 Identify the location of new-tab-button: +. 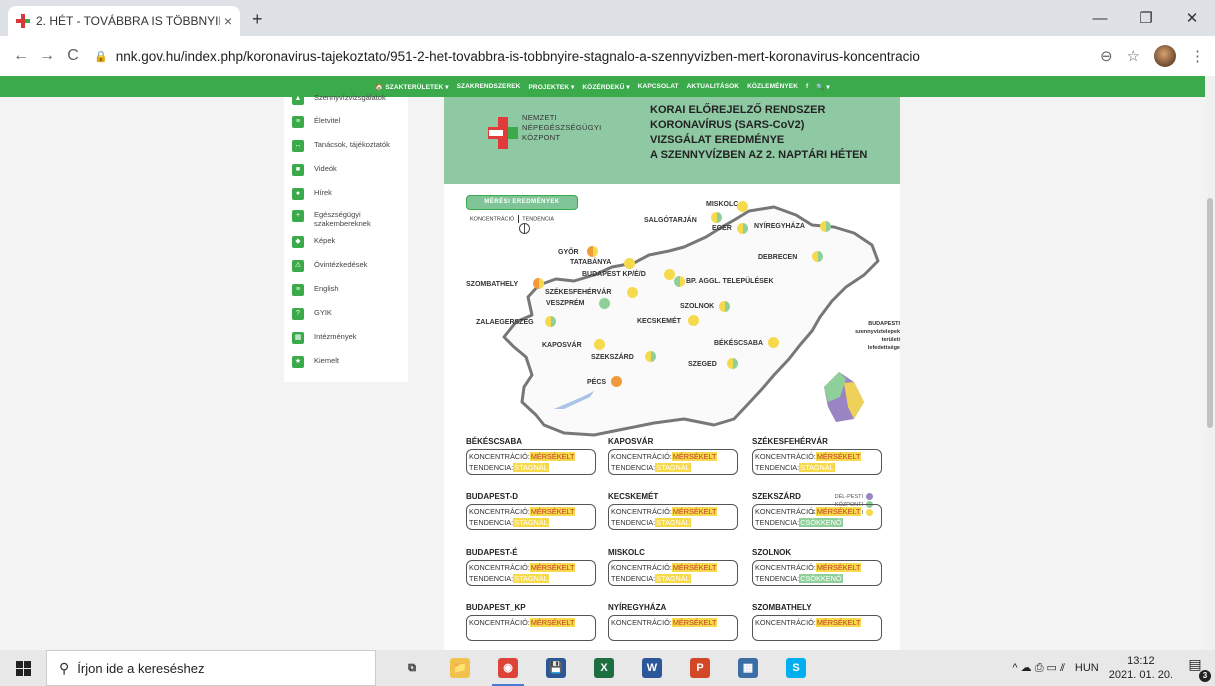
(257, 19).